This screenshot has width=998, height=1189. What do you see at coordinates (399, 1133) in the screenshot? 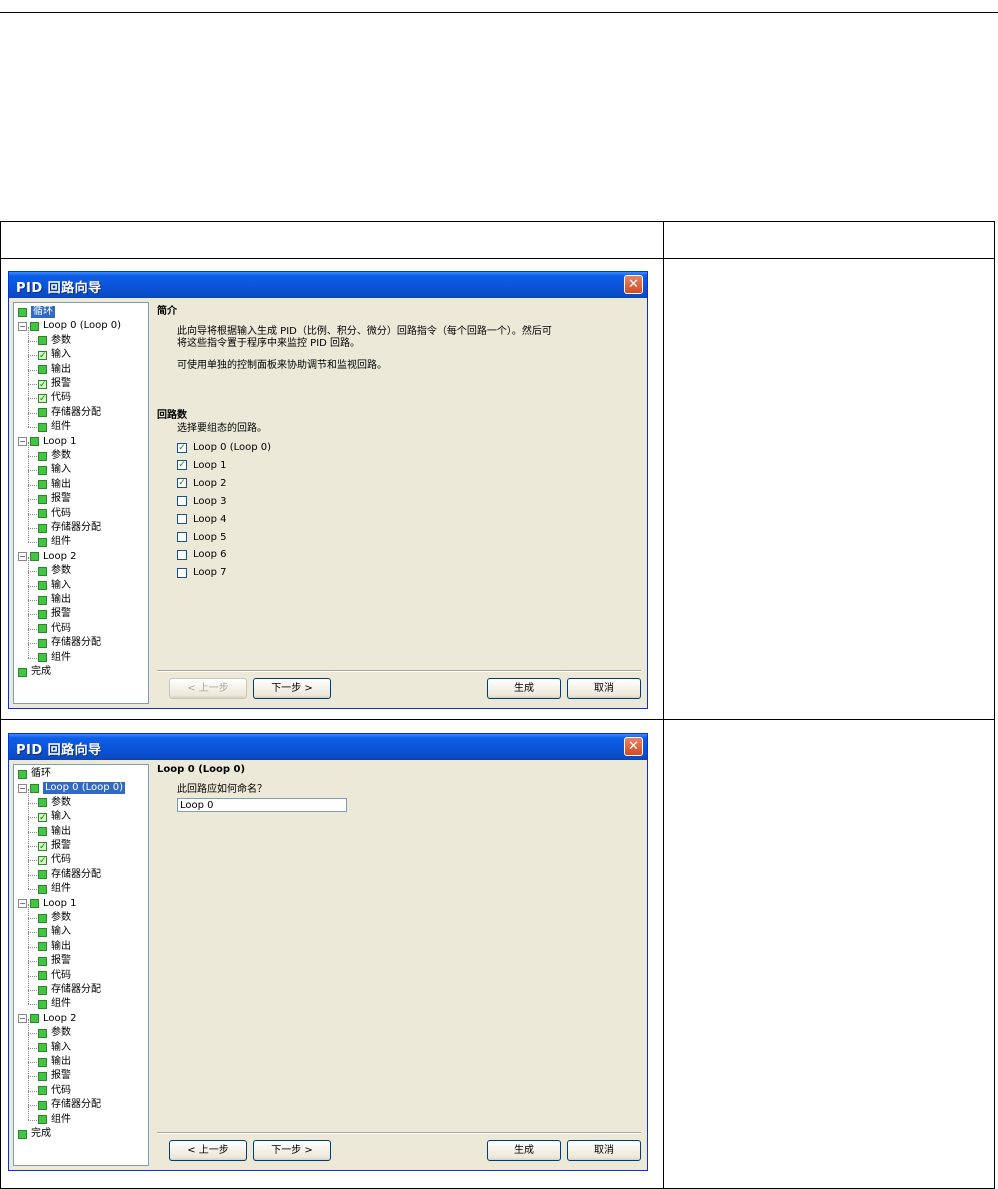
I see `button-separator` at bounding box center [399, 1133].